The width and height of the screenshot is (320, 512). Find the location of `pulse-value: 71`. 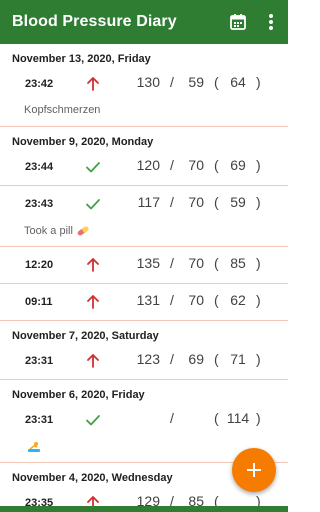

pulse-value: 71 is located at coordinates (238, 359).